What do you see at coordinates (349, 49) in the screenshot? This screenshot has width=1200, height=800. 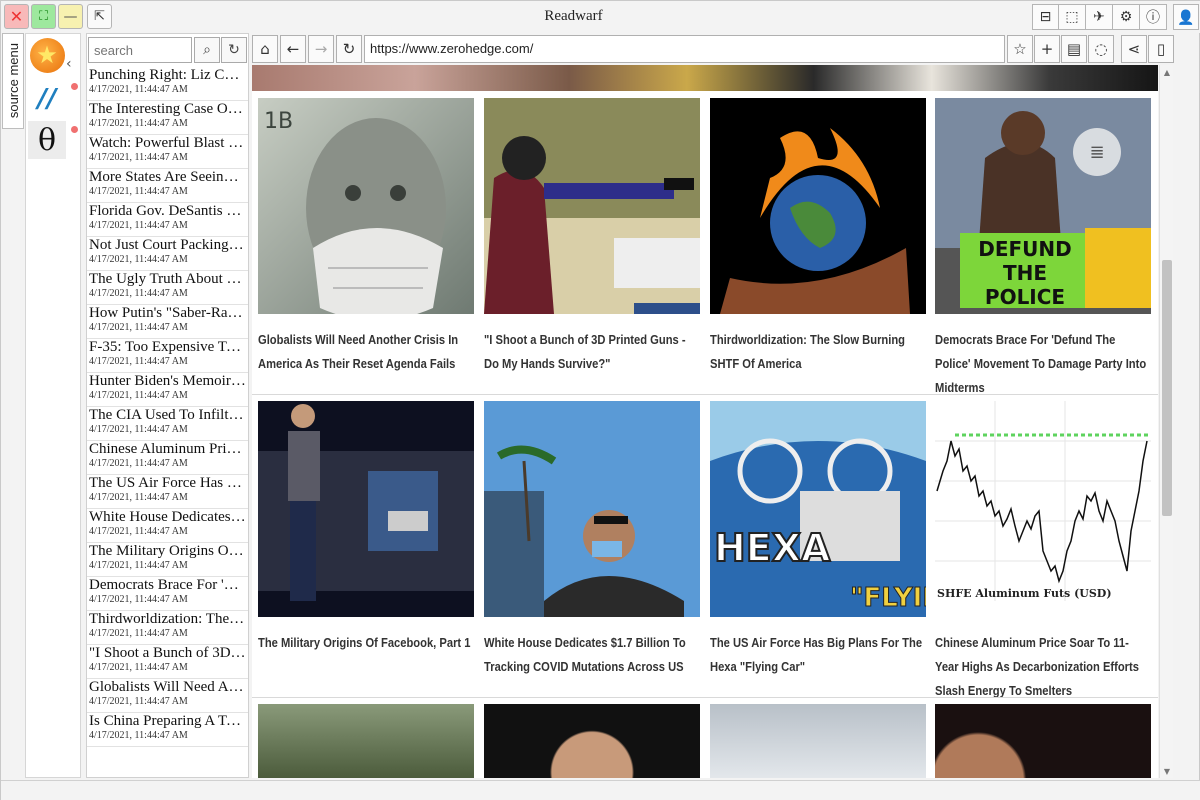 I see `reload-icon: ↻` at bounding box center [349, 49].